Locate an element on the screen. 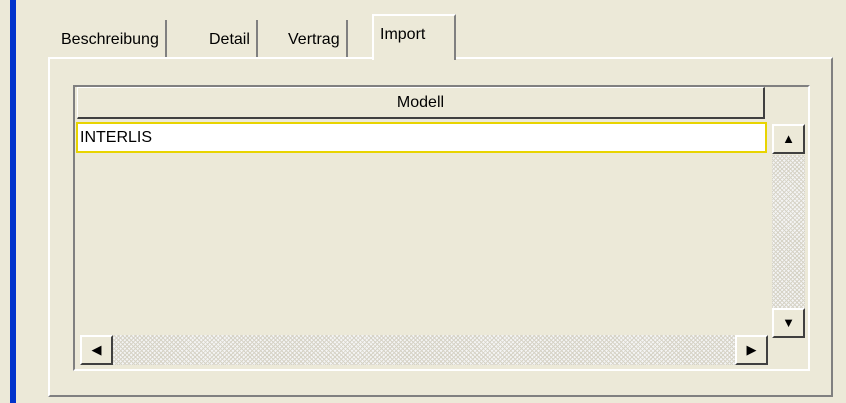 Image resolution: width=846 pixels, height=403 pixels. table-cell-modell: INTERLIS is located at coordinates (116, 137).